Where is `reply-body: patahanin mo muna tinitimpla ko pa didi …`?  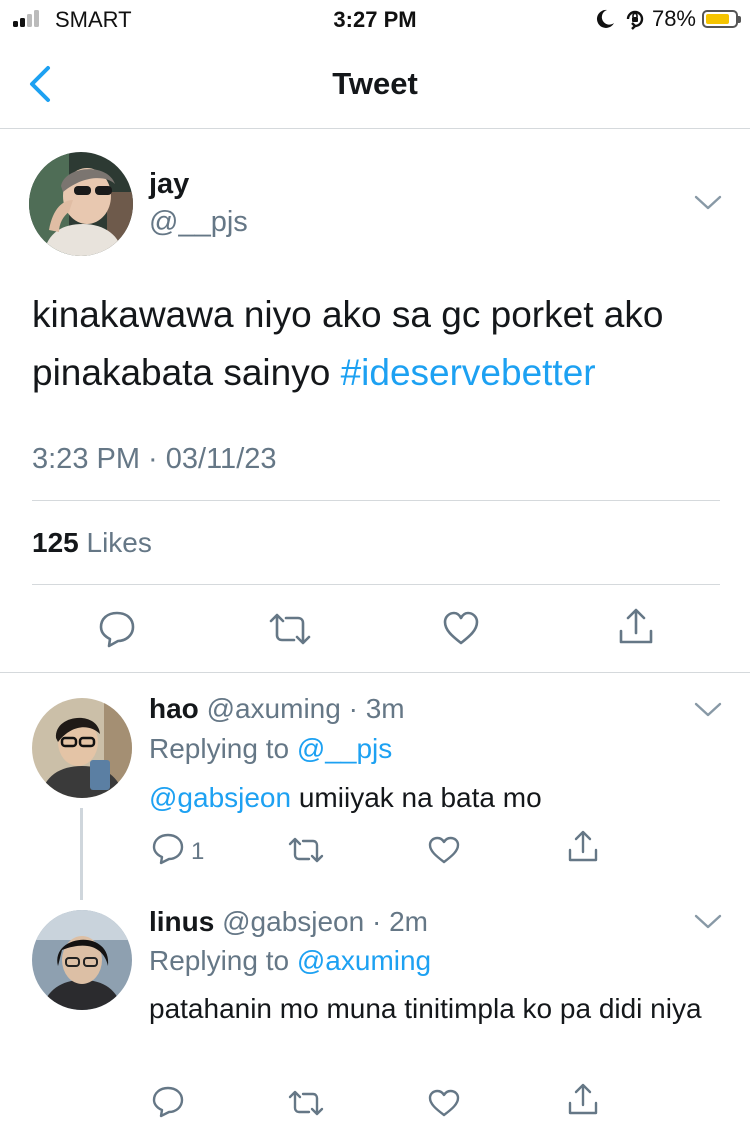
reply-body: patahanin mo muna tinitimpla ko pa didi … is located at coordinates (425, 1008).